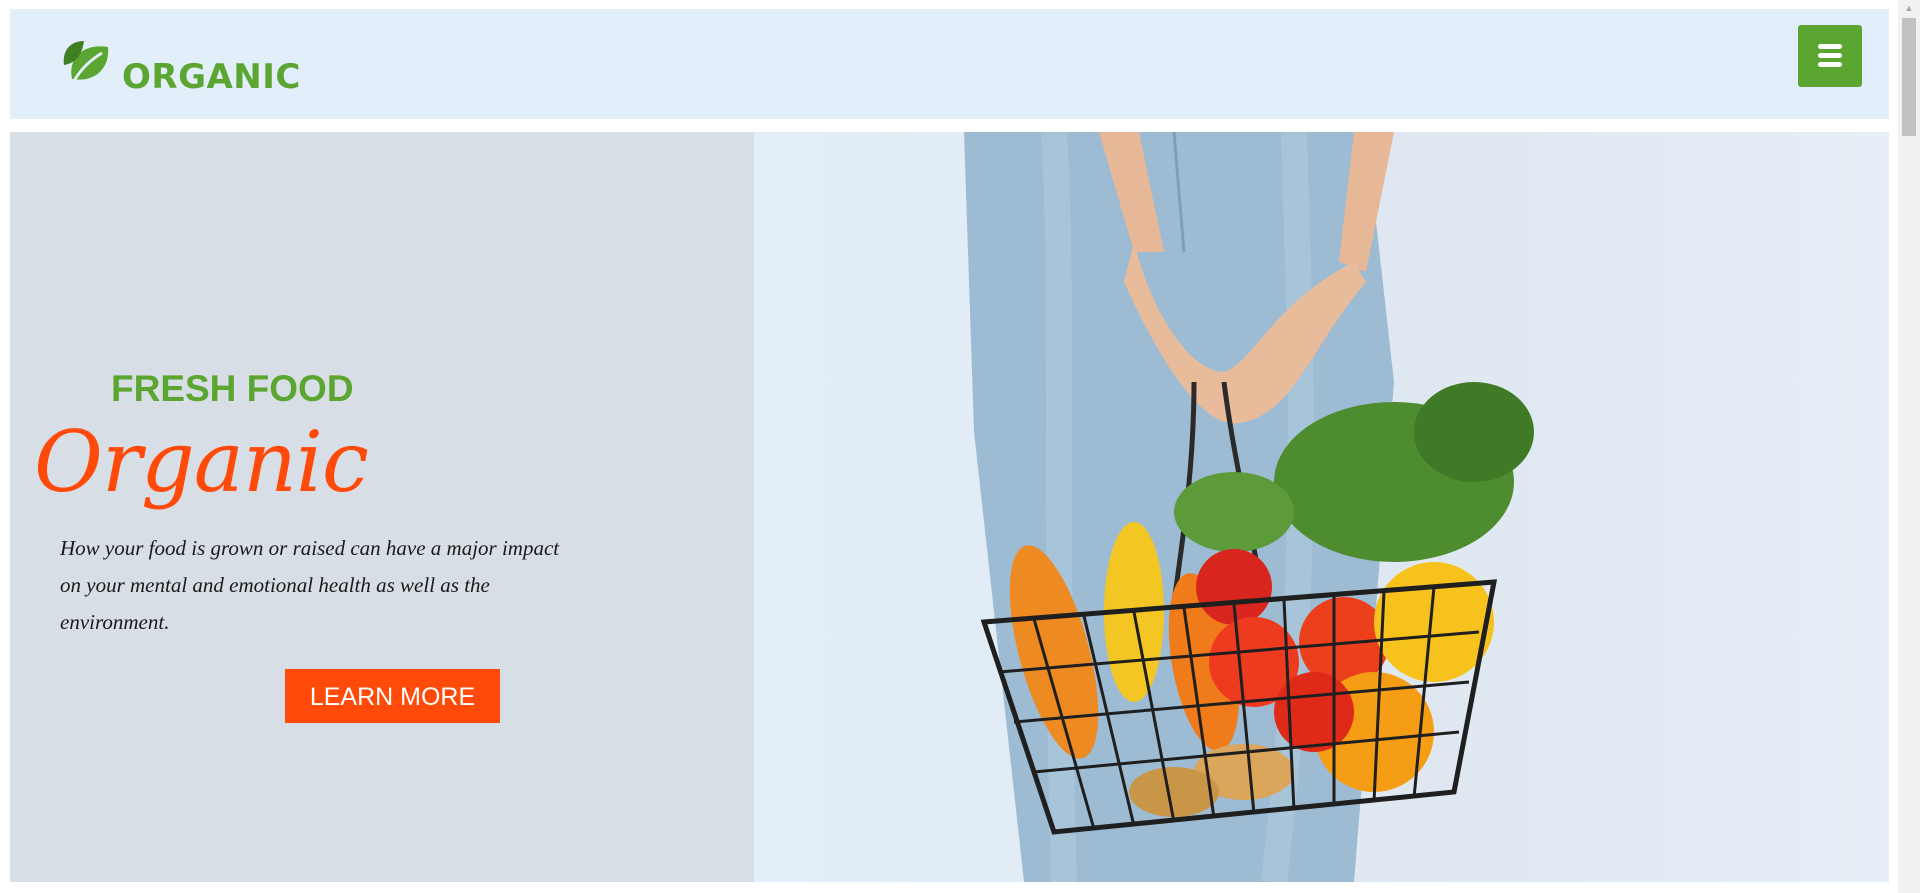 The width and height of the screenshot is (1920, 893). Describe the element at coordinates (1909, 446) in the screenshot. I see `vertical-scrollbar: ▲` at that location.